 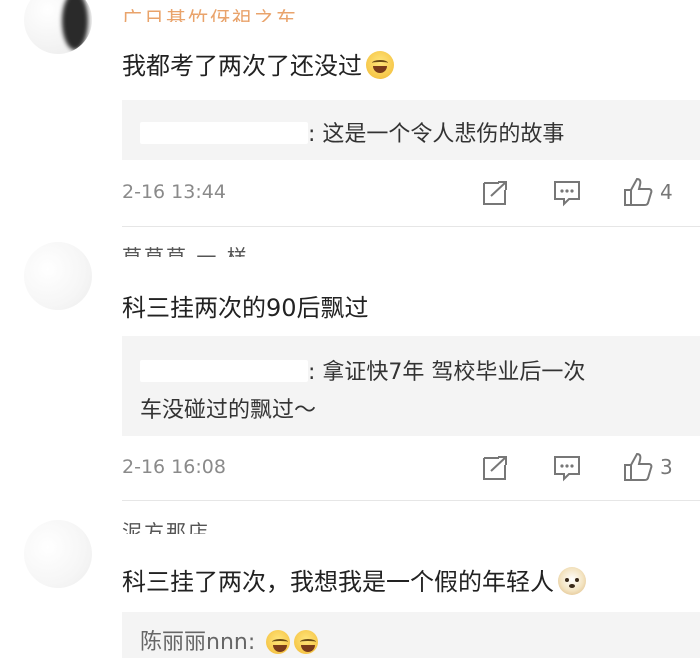 I want to click on reply-box: : 拿证快7年 驾校毕业后一次 车没碰过的飘过～, so click(x=411, y=386).